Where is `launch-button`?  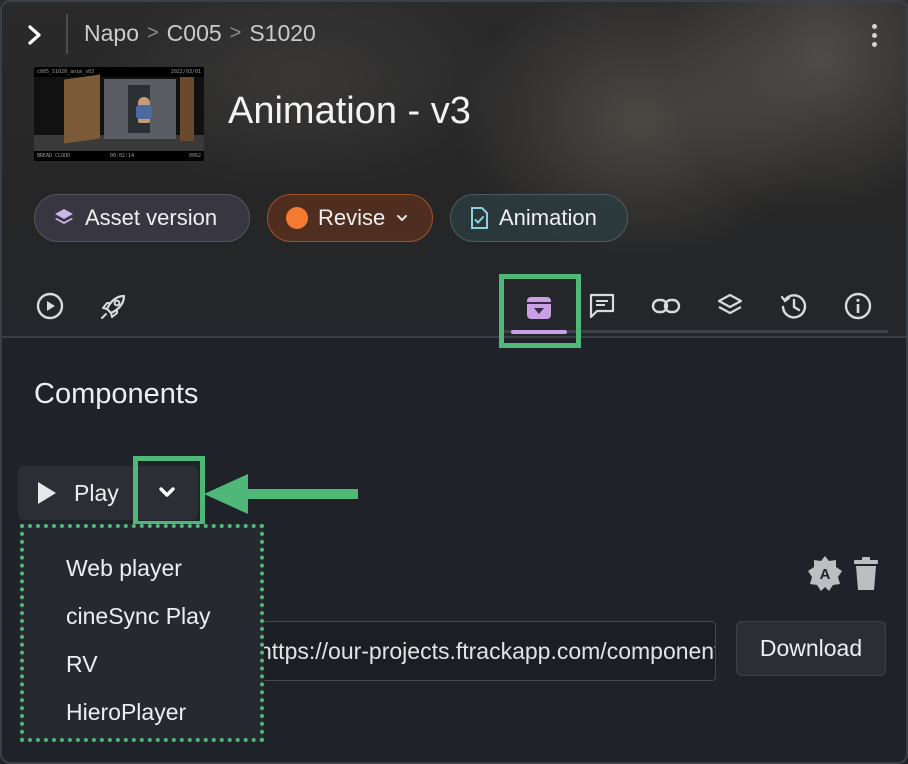 launch-button is located at coordinates (114, 306).